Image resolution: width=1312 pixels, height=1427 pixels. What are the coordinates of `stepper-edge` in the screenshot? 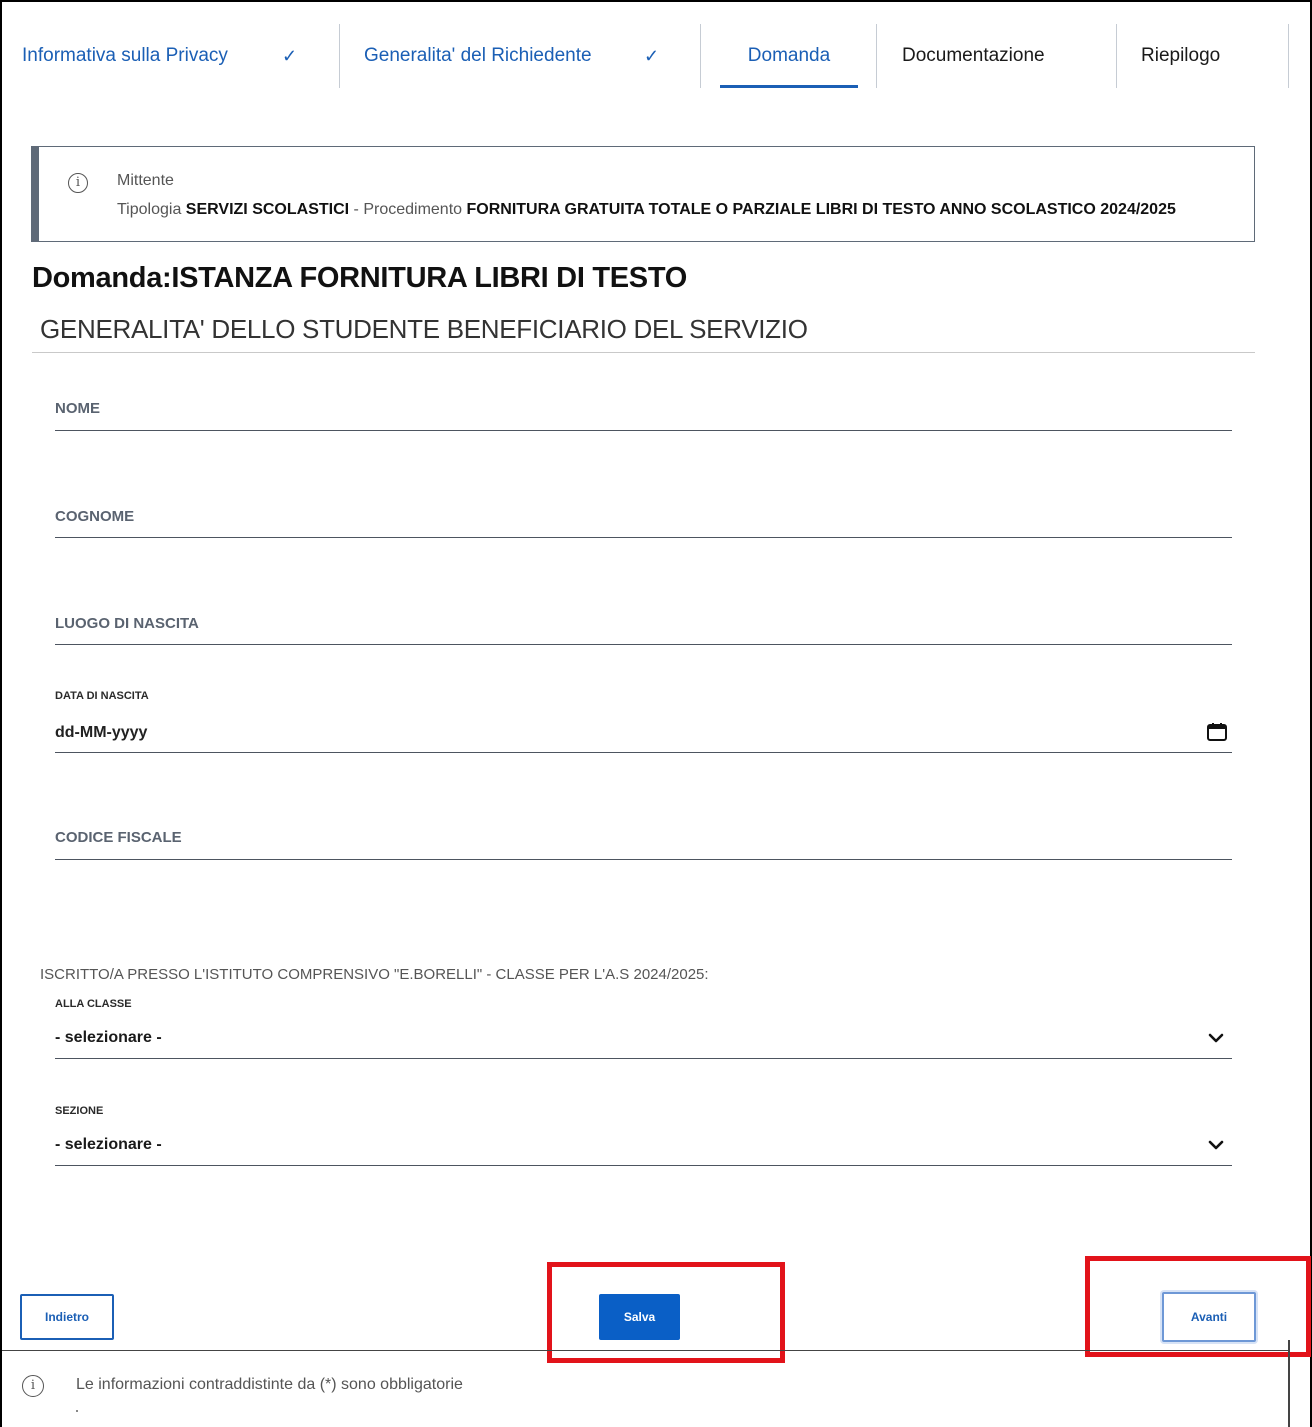 It's located at (1288, 56).